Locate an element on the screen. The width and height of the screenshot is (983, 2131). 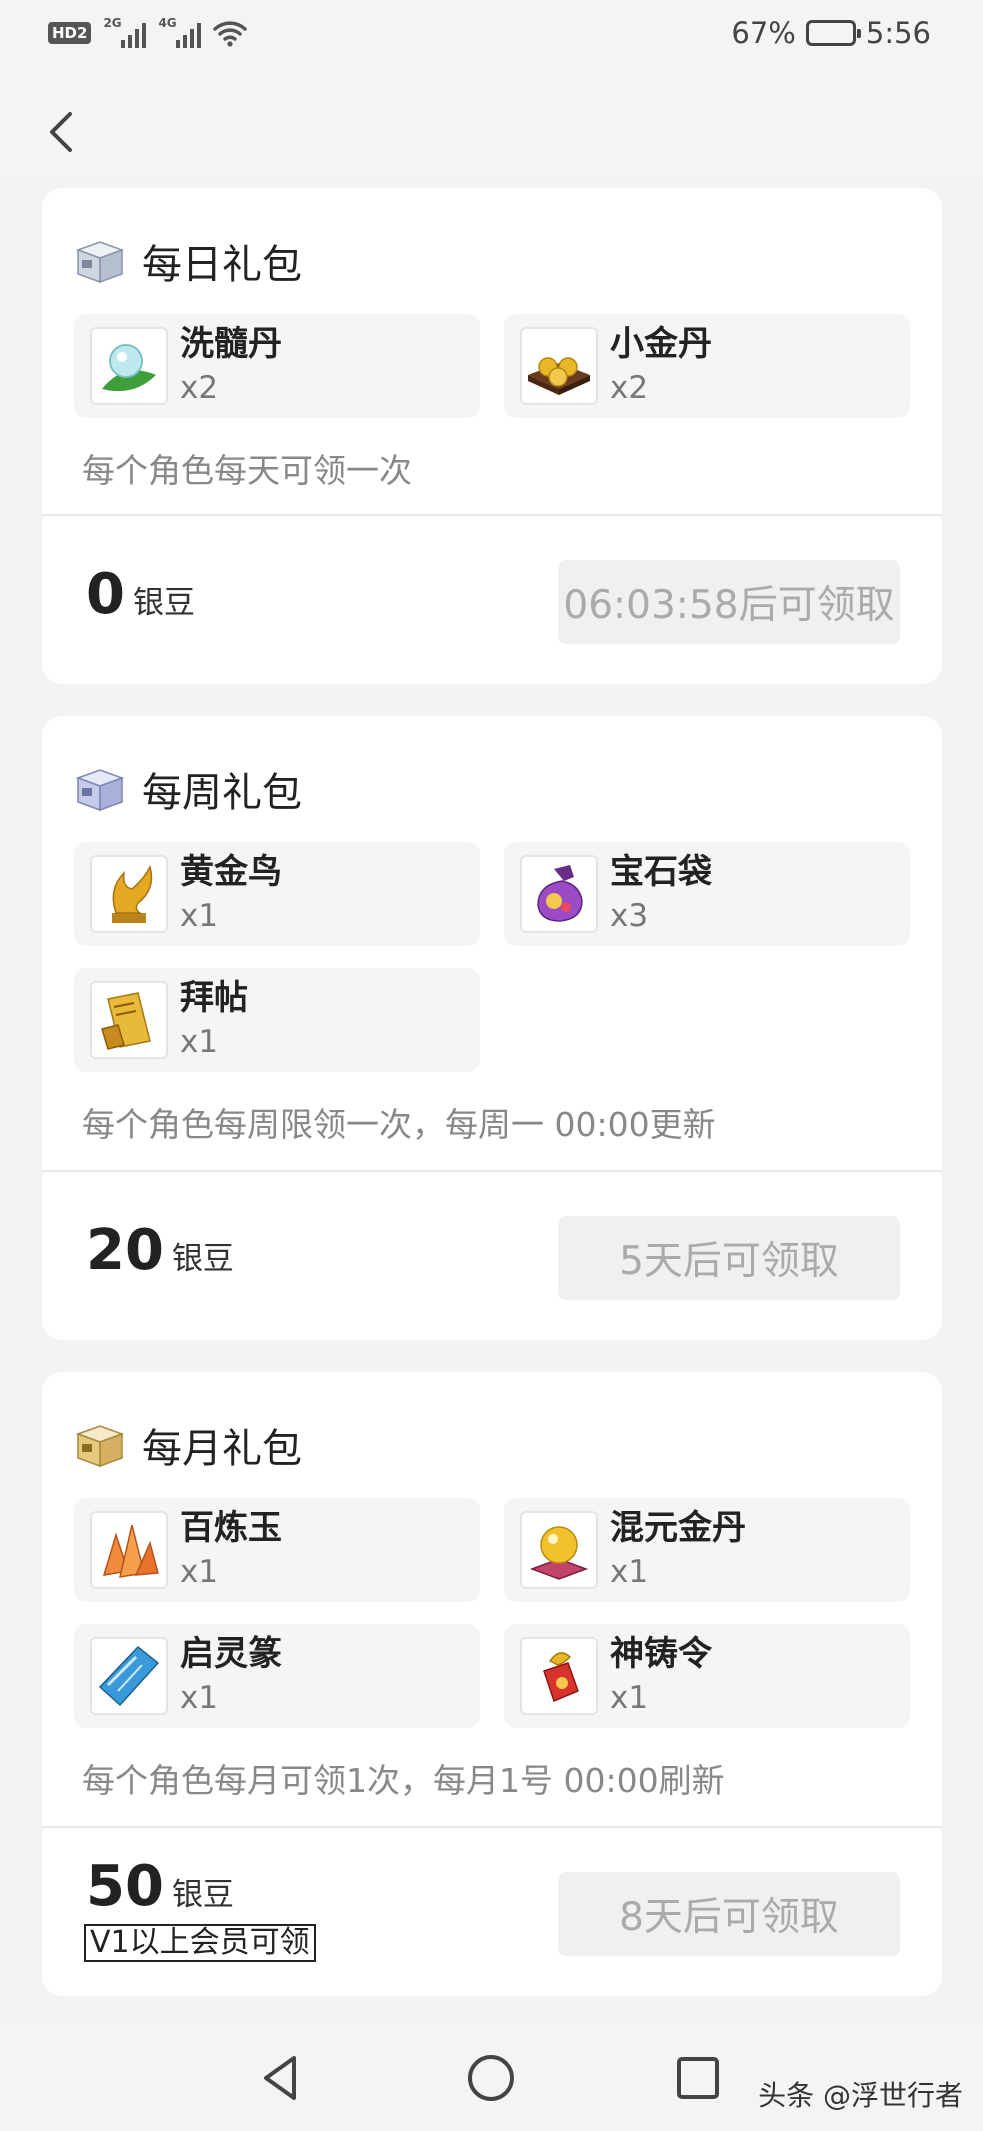
price-value: 20 is located at coordinates (125, 1250).